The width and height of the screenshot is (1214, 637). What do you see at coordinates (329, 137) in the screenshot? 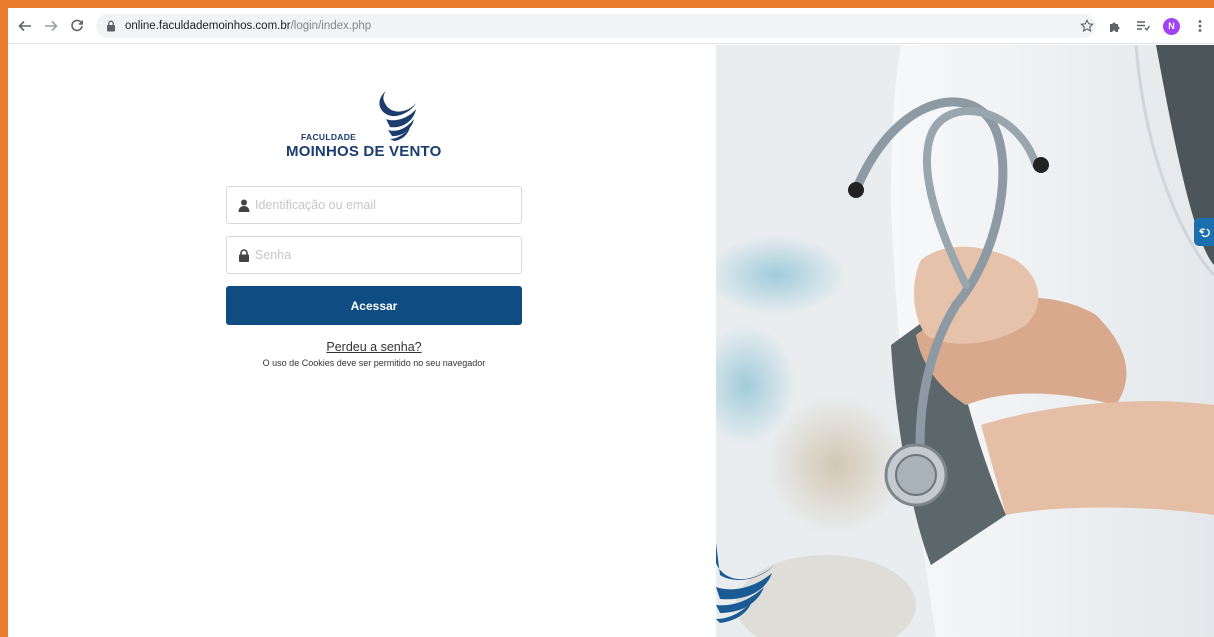
I see `brand-name-small: FACULDADE` at bounding box center [329, 137].